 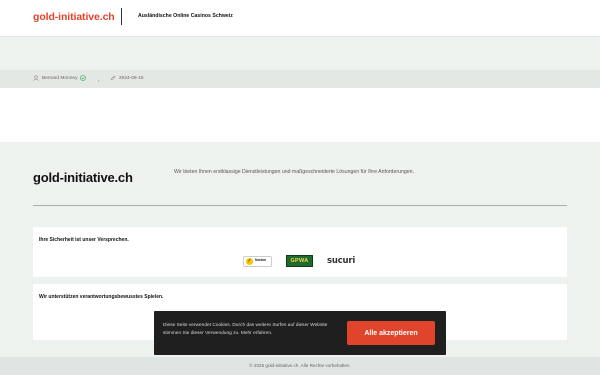 What do you see at coordinates (261, 260) in the screenshot?
I see `norton-badge-label: Norton` at bounding box center [261, 260].